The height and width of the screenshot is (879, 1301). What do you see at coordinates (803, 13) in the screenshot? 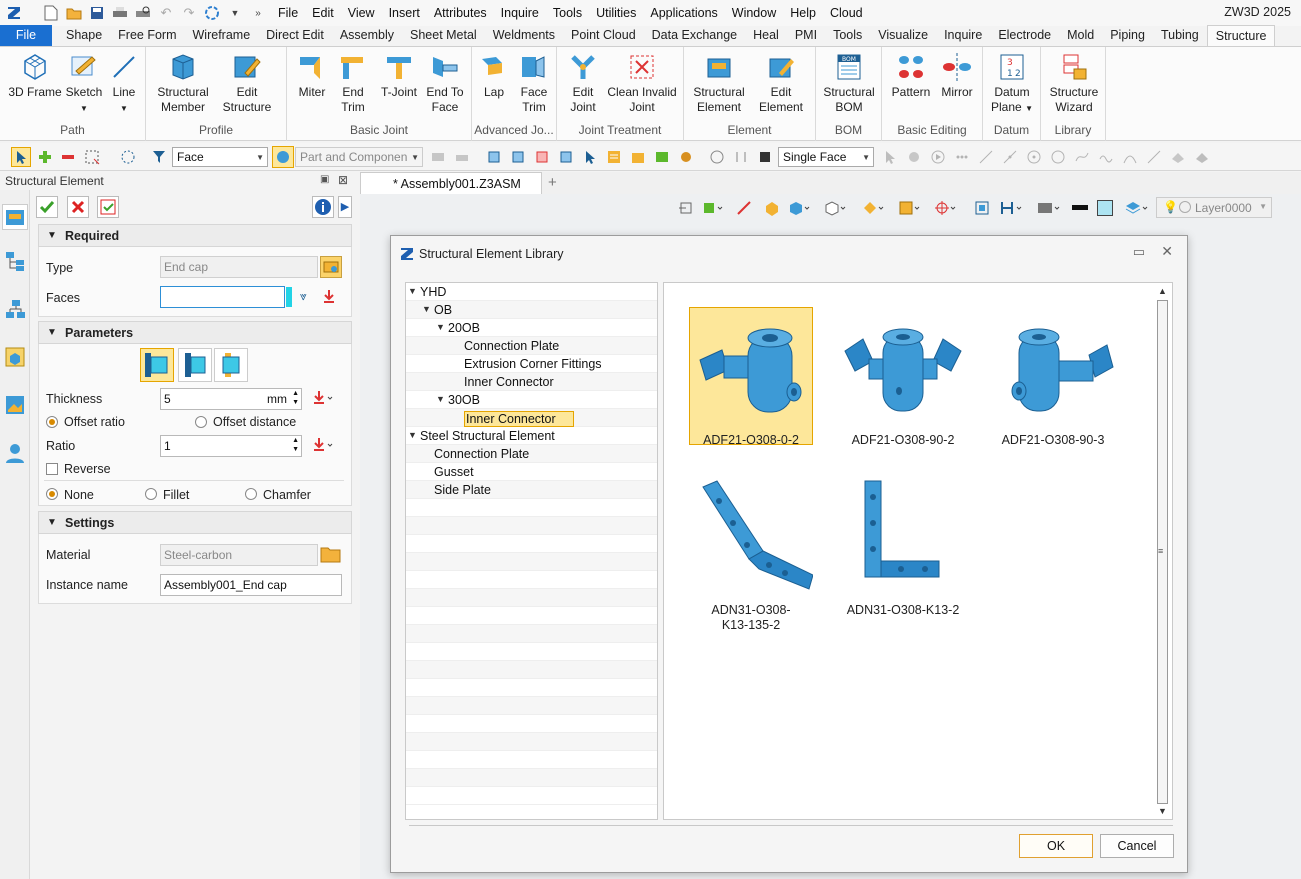
I see `menu-help: Help` at bounding box center [803, 13].